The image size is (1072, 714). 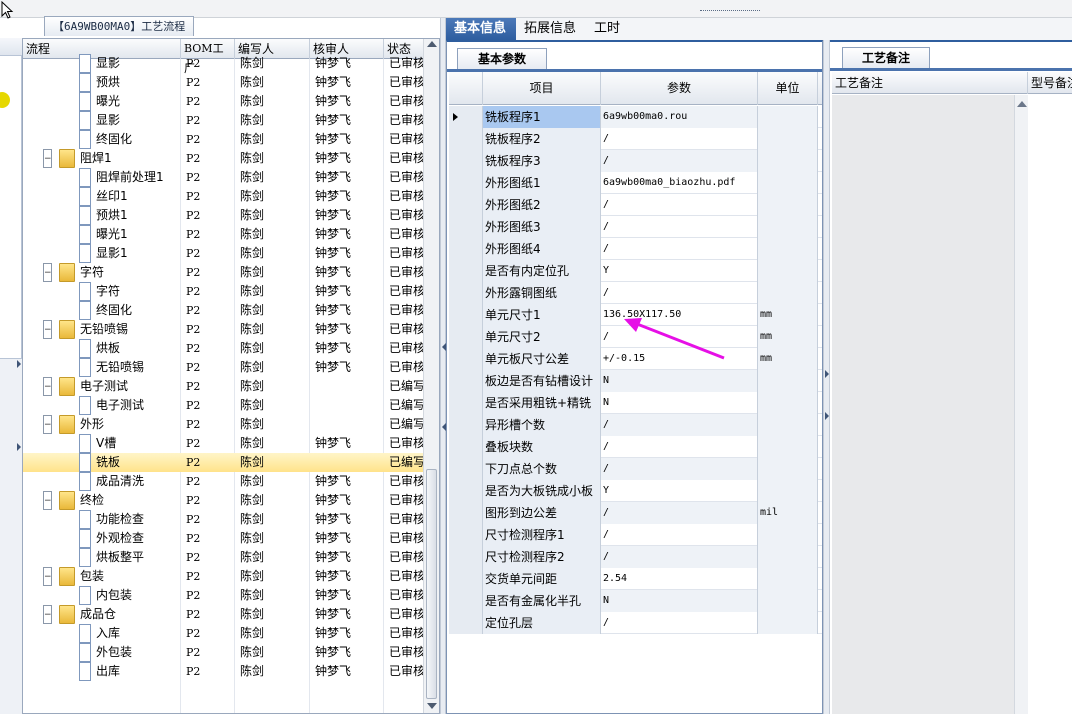 What do you see at coordinates (224, 291) in the screenshot?
I see `tree-row: 字符 P2 陈剑 钟梦飞 已审核` at bounding box center [224, 291].